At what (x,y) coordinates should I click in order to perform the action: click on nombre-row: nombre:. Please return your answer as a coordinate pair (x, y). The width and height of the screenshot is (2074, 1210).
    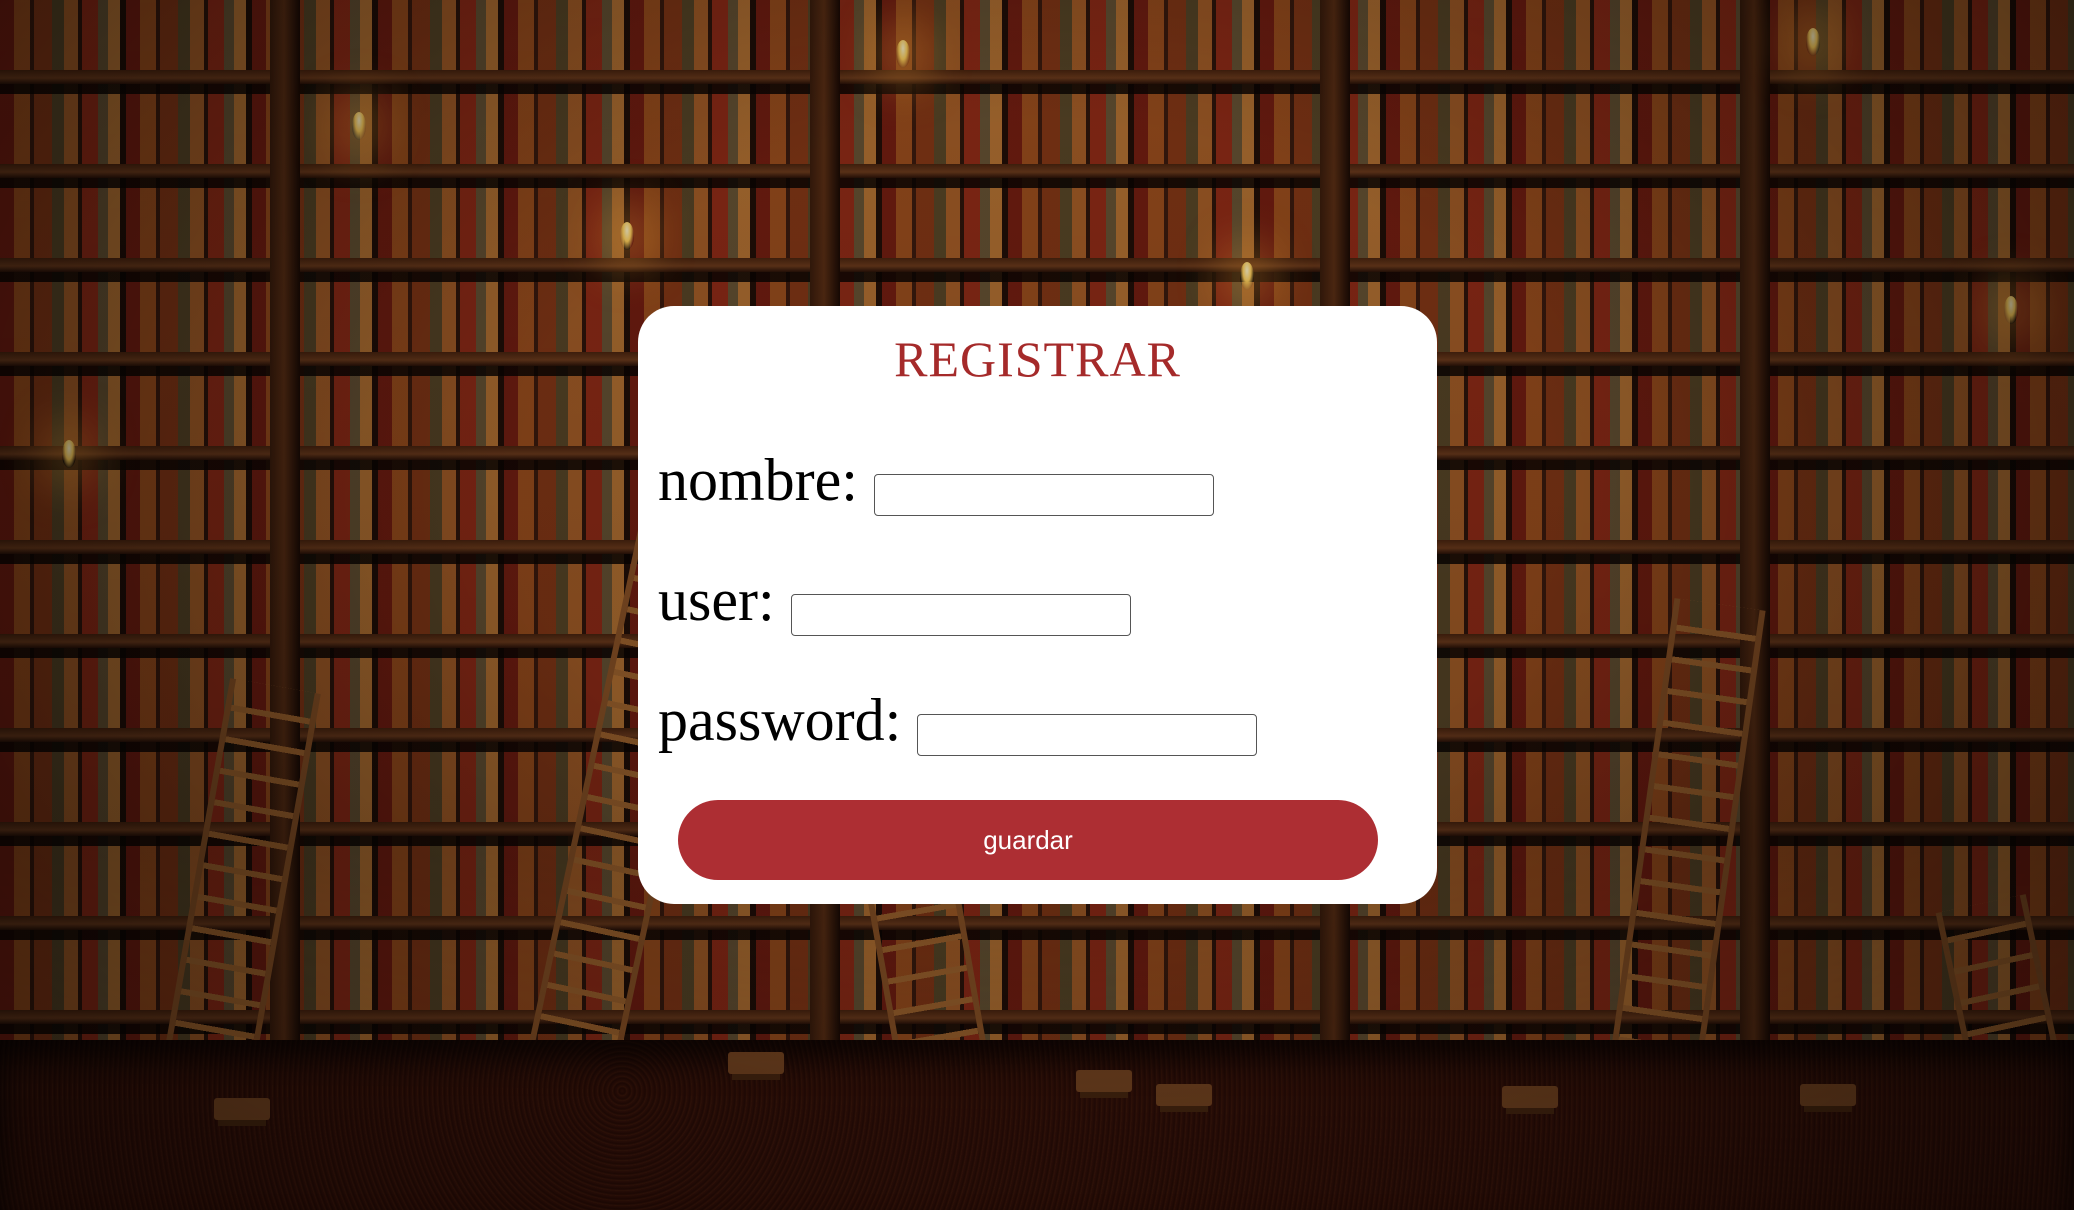
    Looking at the image, I should click on (936, 478).